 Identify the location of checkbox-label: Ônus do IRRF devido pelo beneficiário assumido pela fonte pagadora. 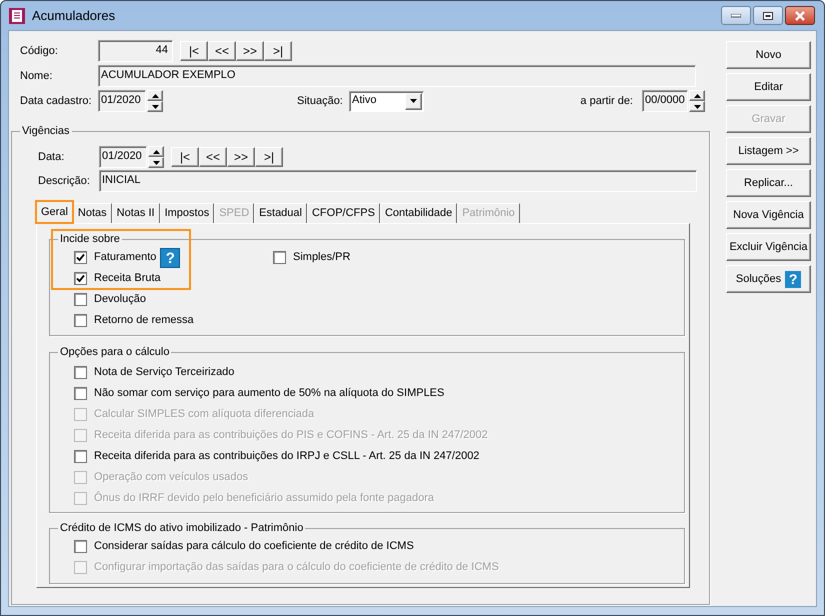
(264, 498).